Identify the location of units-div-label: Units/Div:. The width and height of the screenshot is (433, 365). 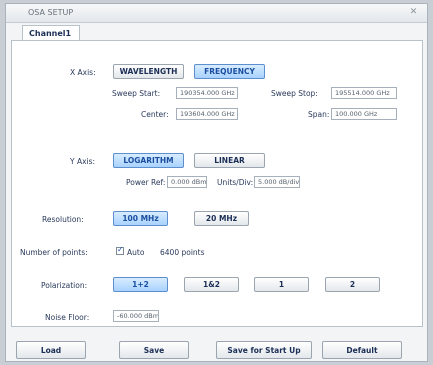
(235, 182).